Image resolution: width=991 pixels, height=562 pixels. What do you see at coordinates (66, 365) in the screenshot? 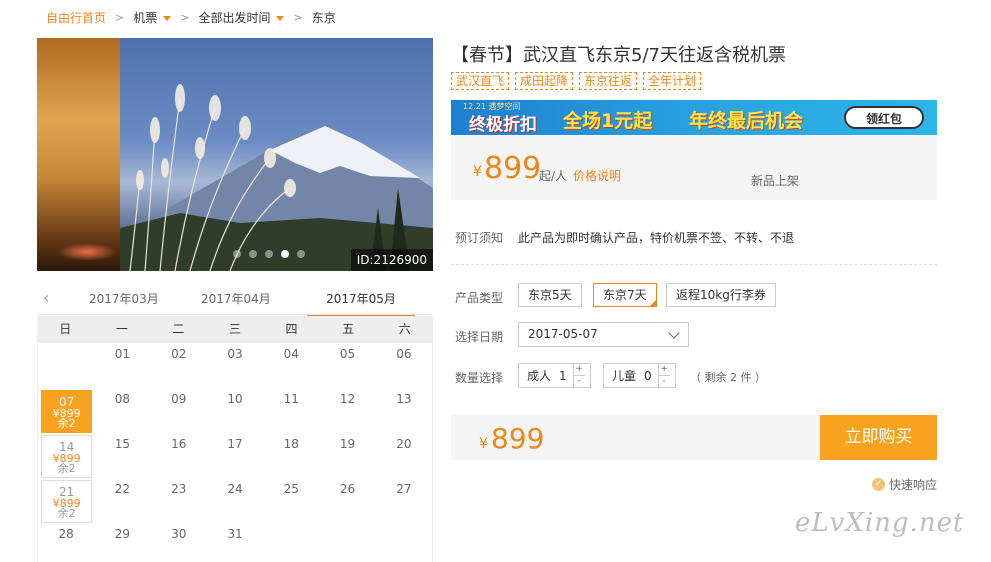
I see `calendar-day` at bounding box center [66, 365].